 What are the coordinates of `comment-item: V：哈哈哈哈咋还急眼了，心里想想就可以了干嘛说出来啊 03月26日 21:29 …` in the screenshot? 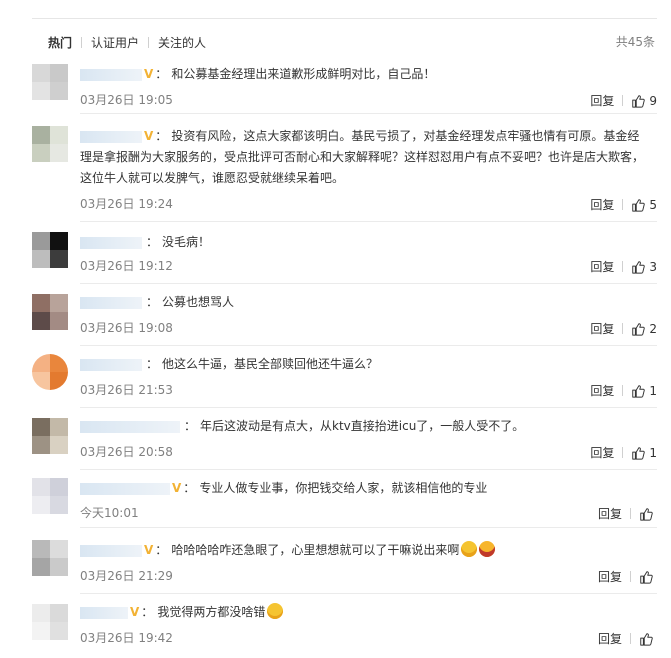 It's located at (344, 565).